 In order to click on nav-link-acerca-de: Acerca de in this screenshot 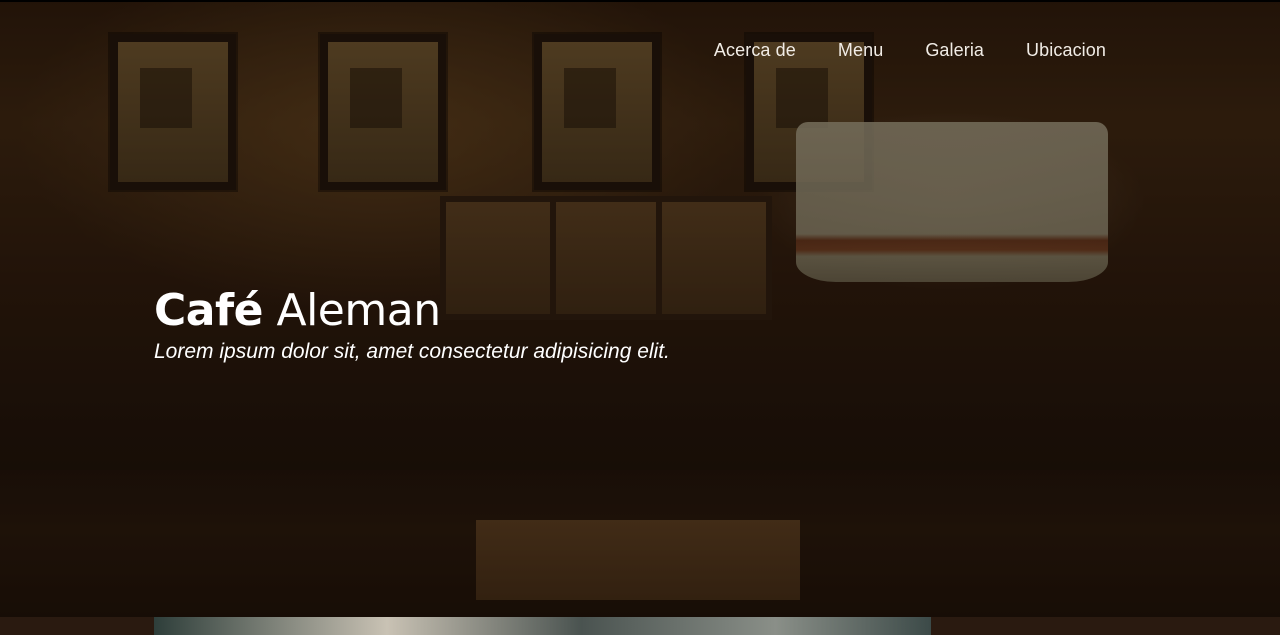, I will do `click(755, 50)`.